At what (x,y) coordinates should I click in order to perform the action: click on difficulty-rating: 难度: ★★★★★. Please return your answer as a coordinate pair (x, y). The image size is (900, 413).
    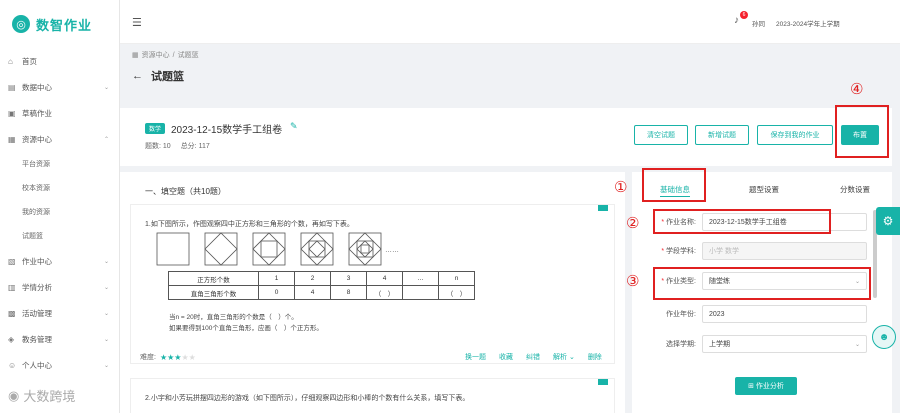
    Looking at the image, I should click on (168, 357).